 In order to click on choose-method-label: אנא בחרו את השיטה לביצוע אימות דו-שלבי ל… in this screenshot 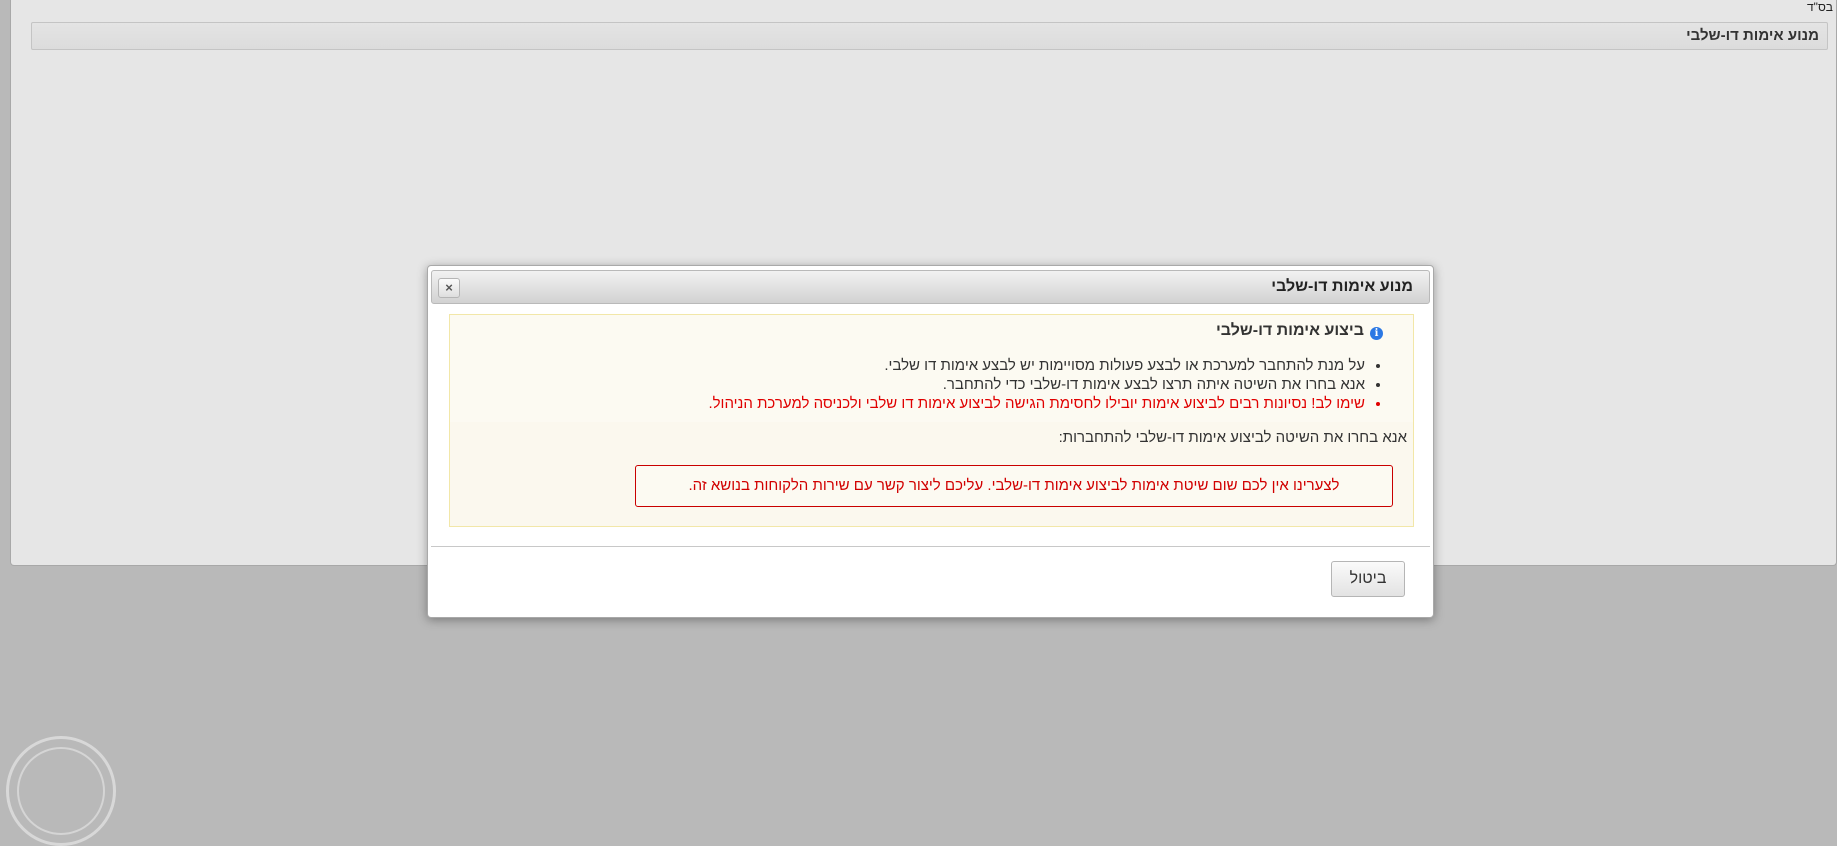, I will do `click(1232, 437)`.